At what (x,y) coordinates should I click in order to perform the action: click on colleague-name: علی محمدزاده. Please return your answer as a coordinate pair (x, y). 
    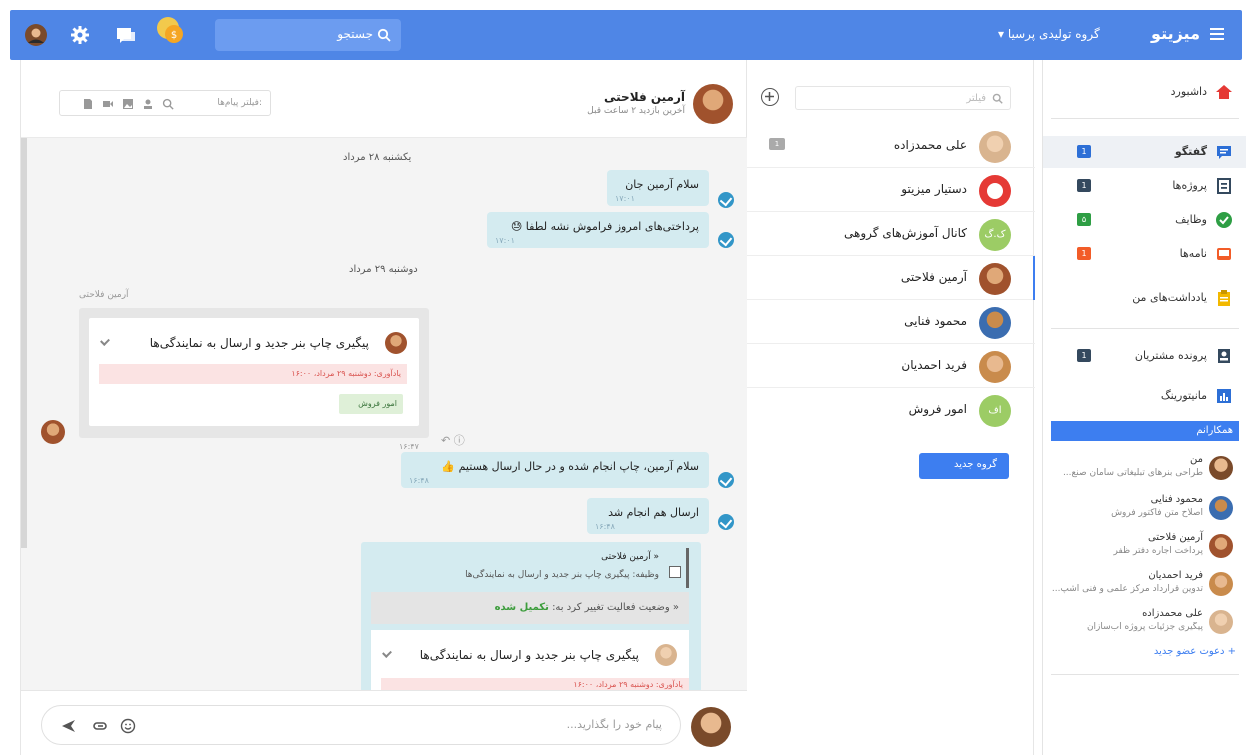
    Looking at the image, I should click on (1172, 613).